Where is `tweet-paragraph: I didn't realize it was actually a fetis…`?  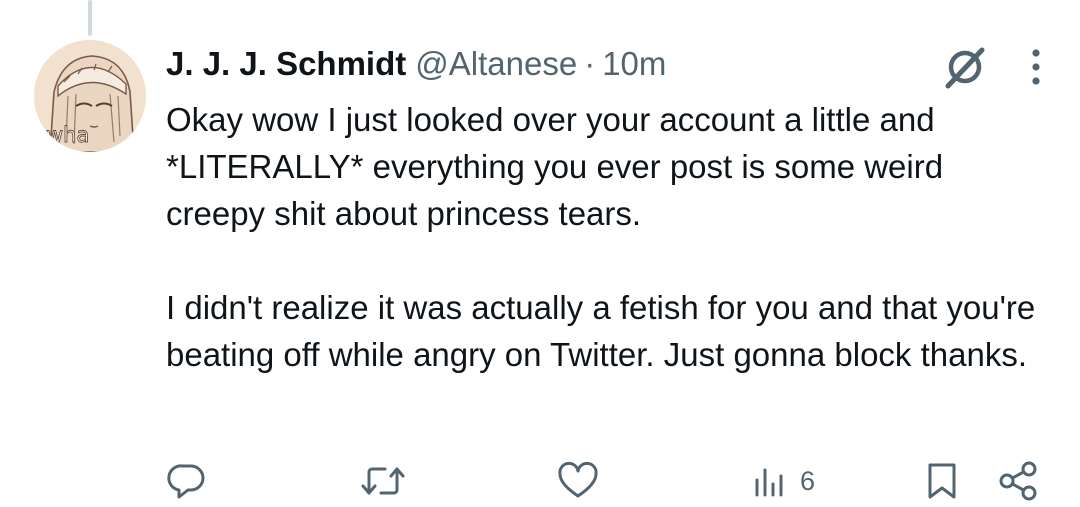 tweet-paragraph: I didn't realize it was actually a fetis… is located at coordinates (601, 331).